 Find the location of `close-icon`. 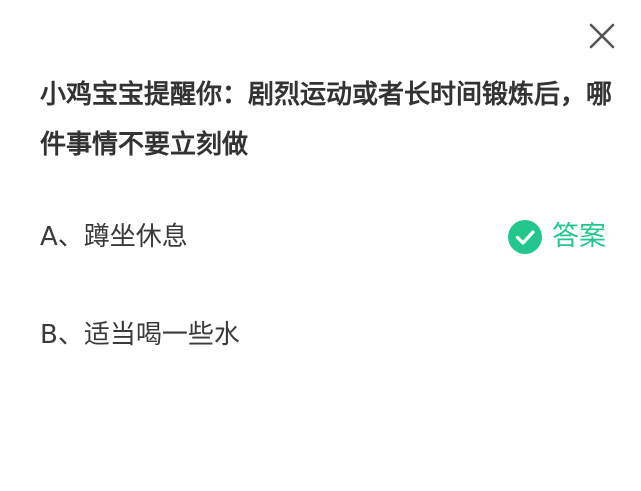

close-icon is located at coordinates (602, 36).